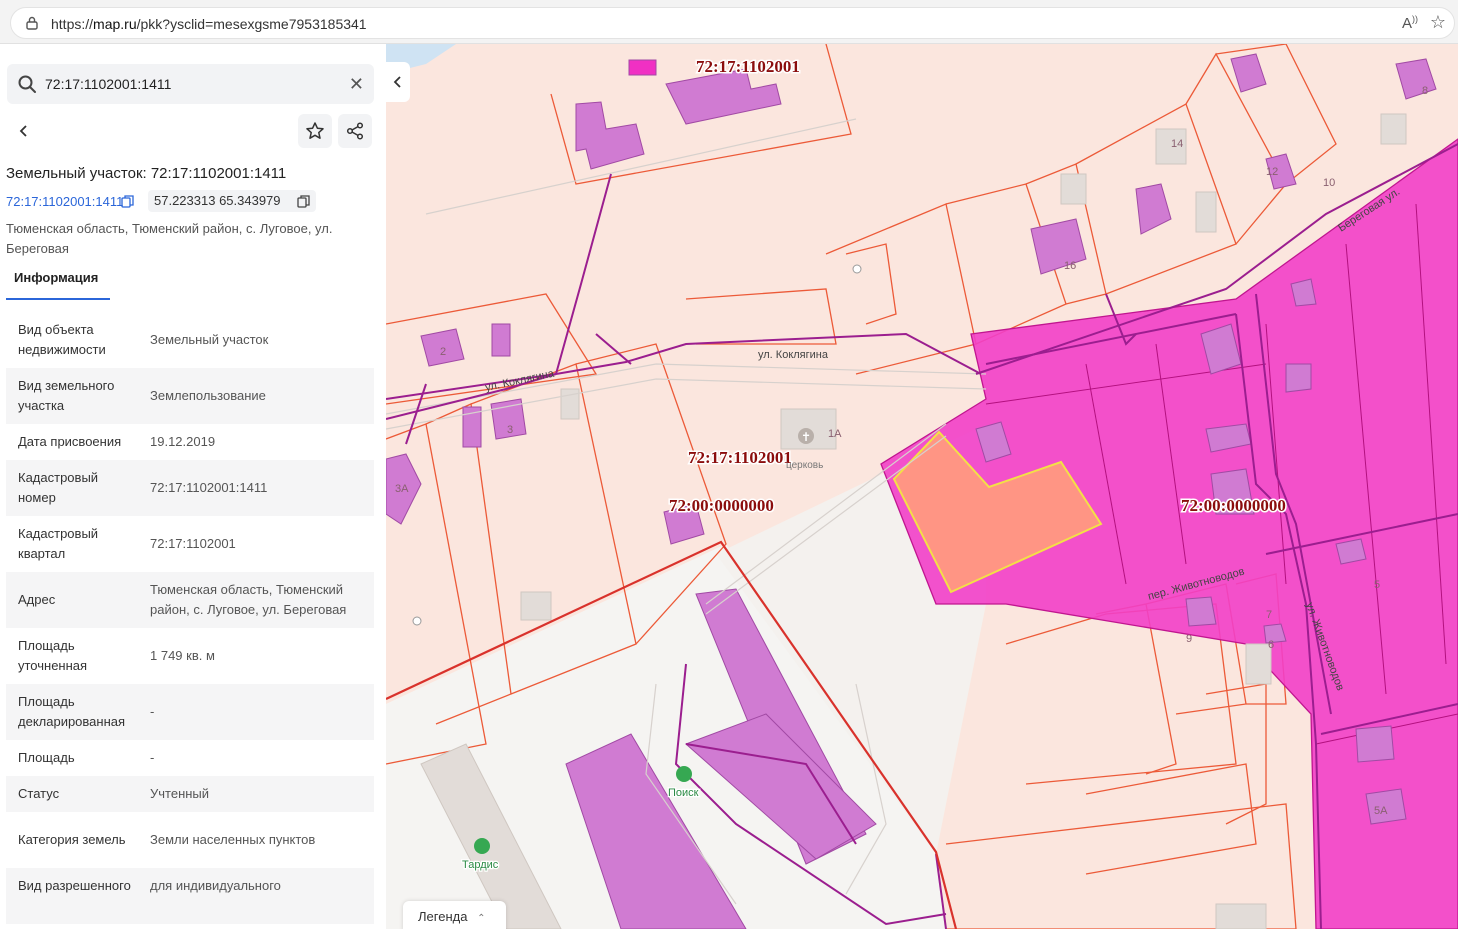  What do you see at coordinates (443, 352) in the screenshot?
I see `house-number: 2` at bounding box center [443, 352].